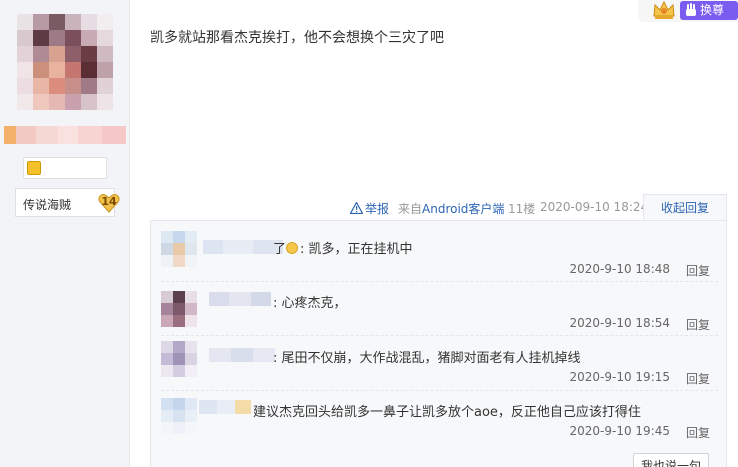  What do you see at coordinates (447, 412) in the screenshot?
I see `reply-content: 建议杰克回头给凯多一鼻子让凯多放个aoe，反正他自己应该打得住` at bounding box center [447, 412].